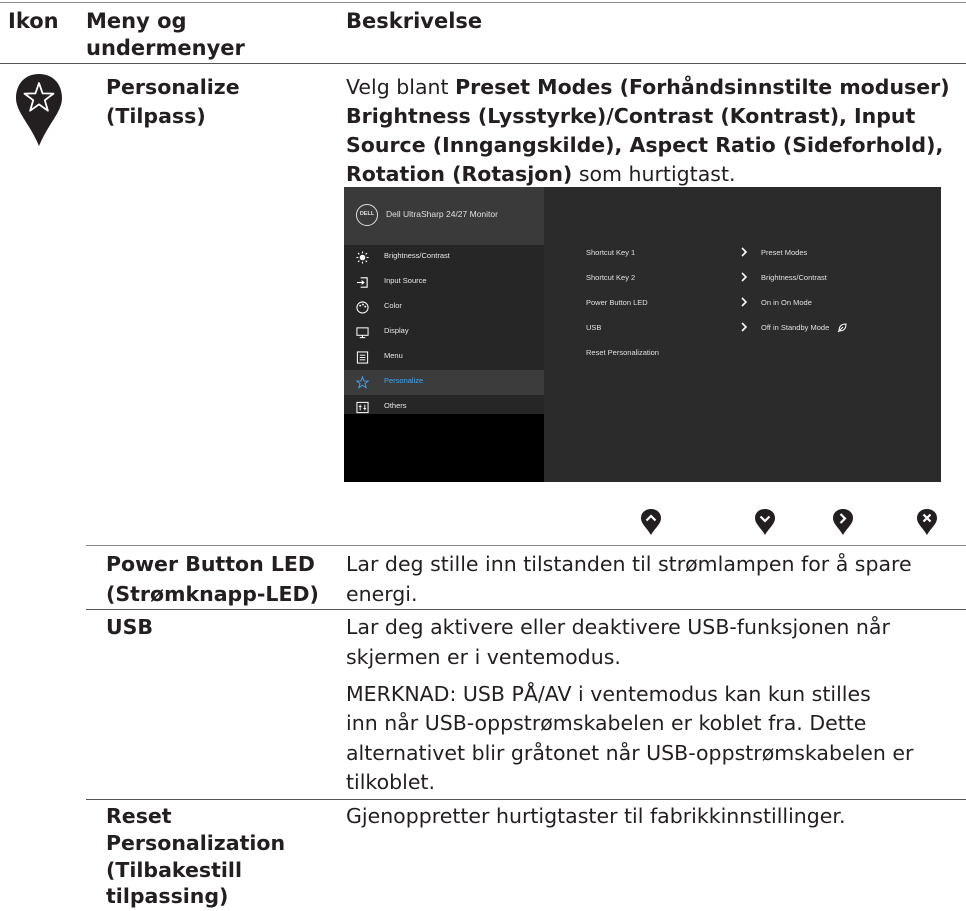 The image size is (966, 911). I want to click on others-icon, so click(362, 407).